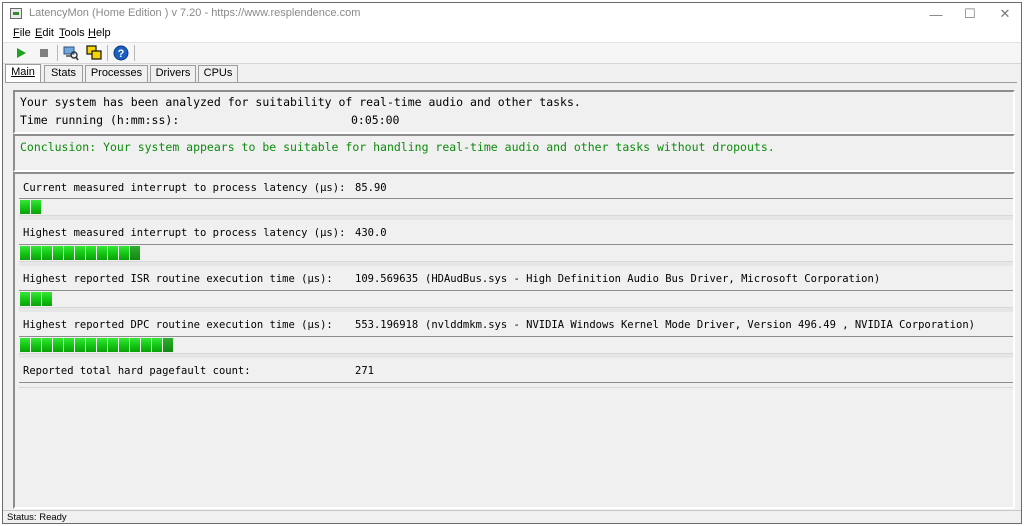 The width and height of the screenshot is (1024, 526). What do you see at coordinates (364, 371) in the screenshot?
I see `pagefault-count-value: 271` at bounding box center [364, 371].